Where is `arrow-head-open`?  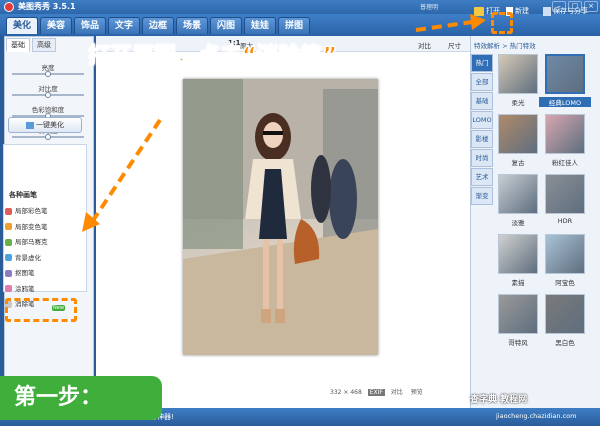 arrow-head-open is located at coordinates (478, 22).